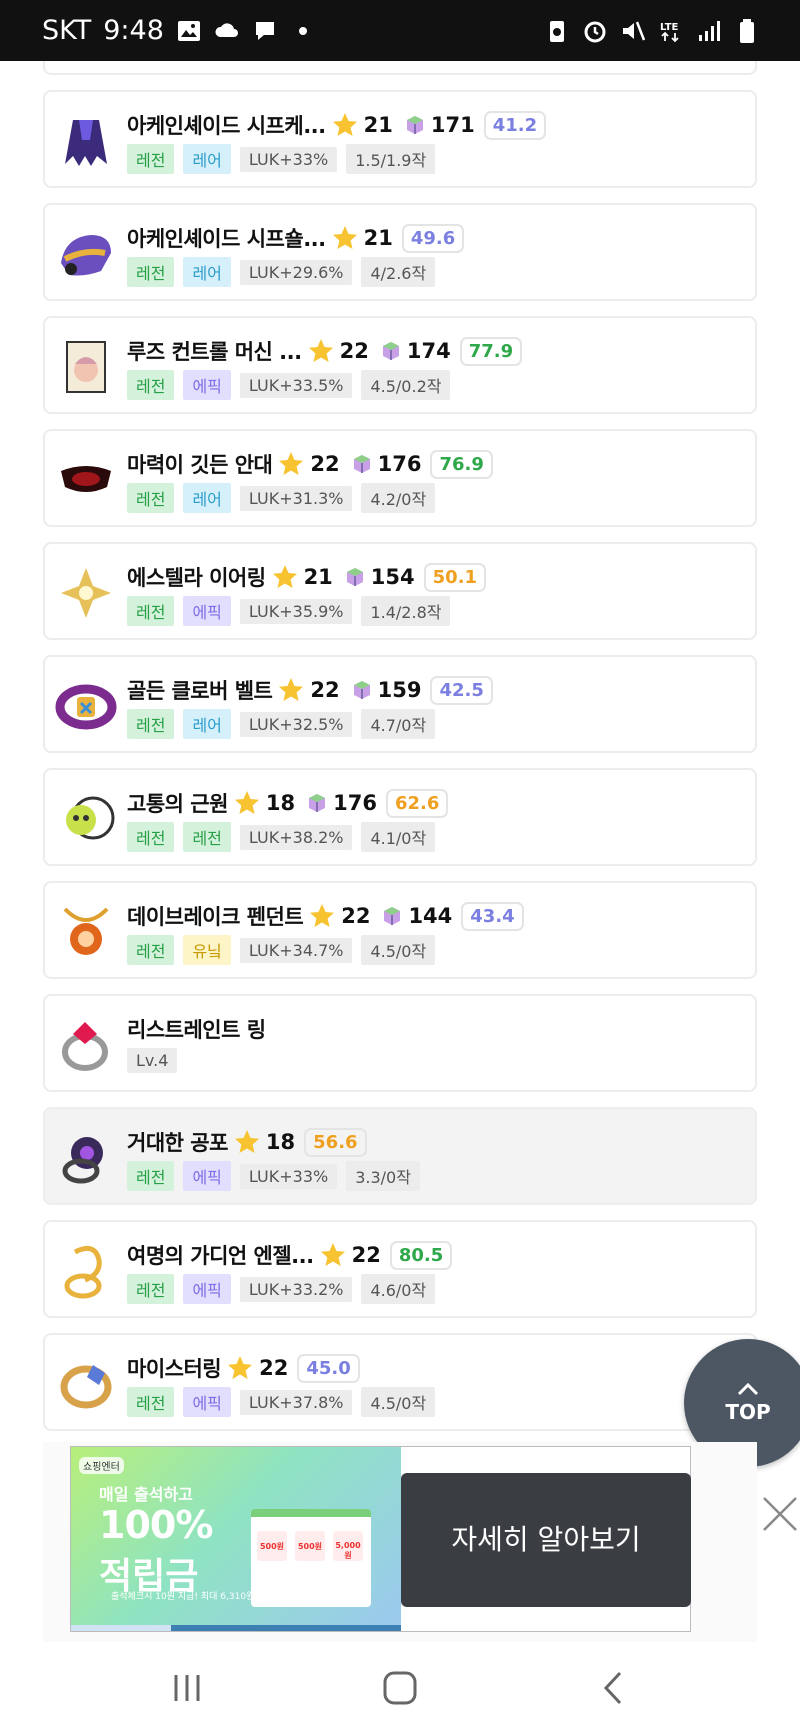 The width and height of the screenshot is (800, 1733). What do you see at coordinates (196, 1030) in the screenshot?
I see `item-name: 리스트레인트 링` at bounding box center [196, 1030].